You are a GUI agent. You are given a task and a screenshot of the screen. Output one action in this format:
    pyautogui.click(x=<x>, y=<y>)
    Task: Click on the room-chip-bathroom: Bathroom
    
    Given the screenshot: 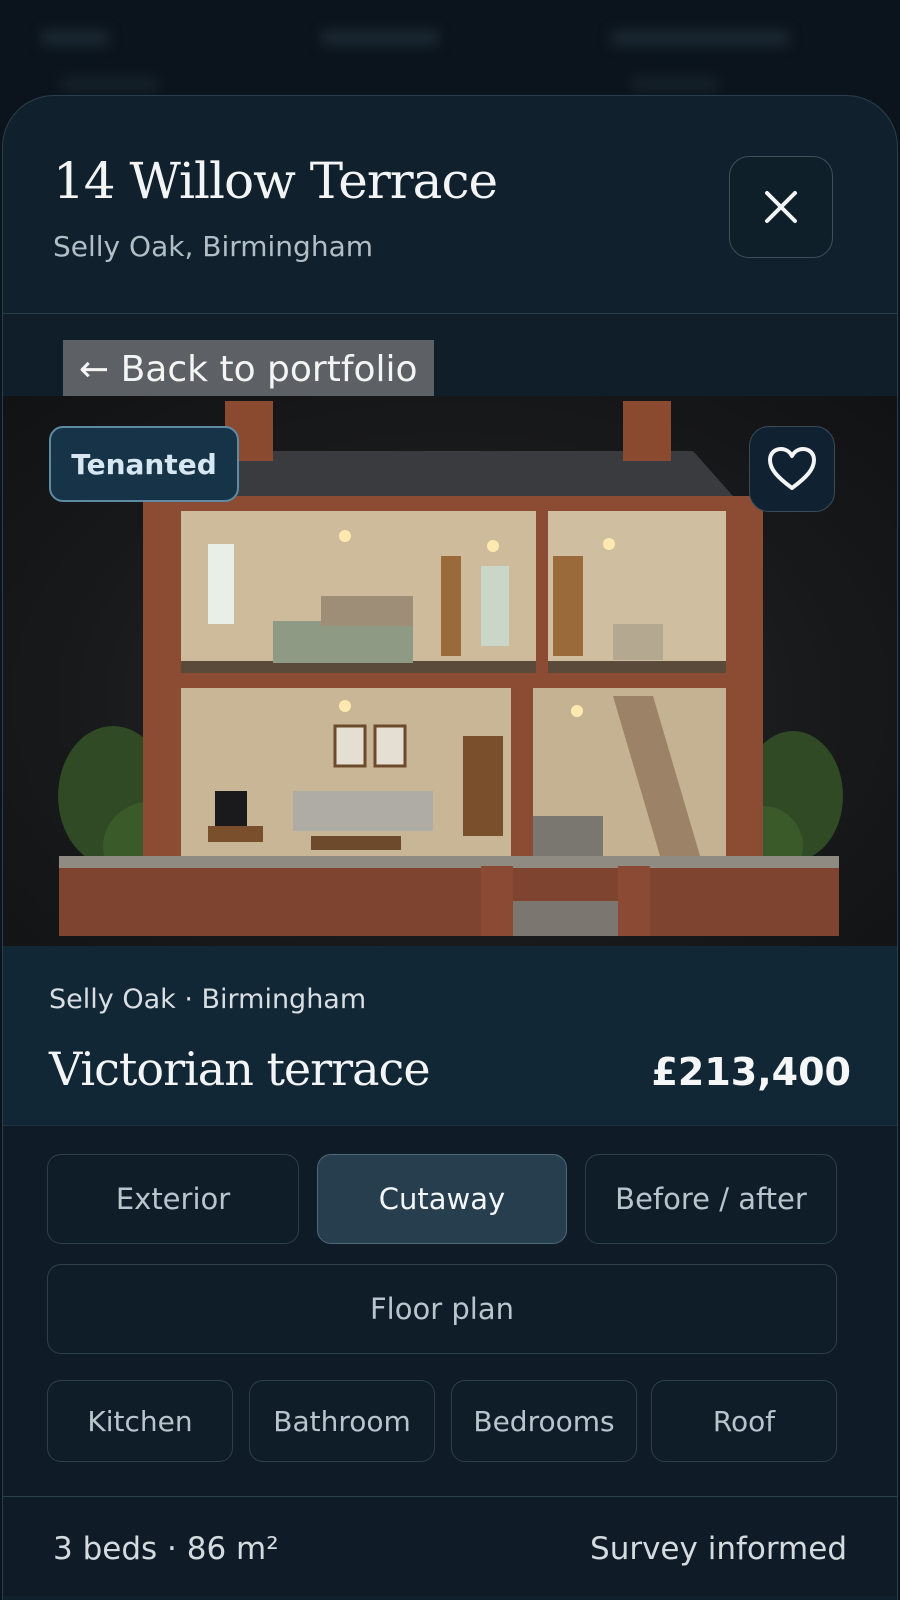 What is the action you would take?
    pyautogui.click(x=342, y=1421)
    